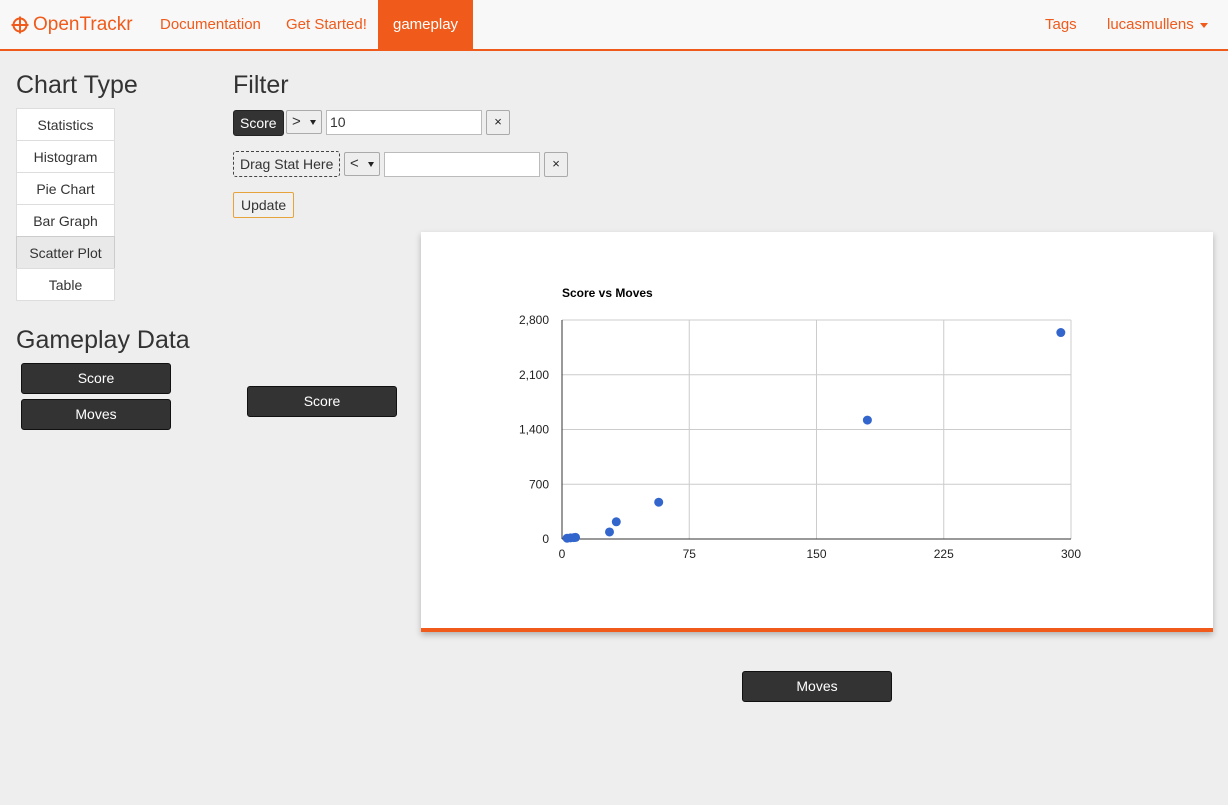 This screenshot has width=1228, height=805. What do you see at coordinates (83, 24) in the screenshot?
I see `brand-name: OpenTrackr` at bounding box center [83, 24].